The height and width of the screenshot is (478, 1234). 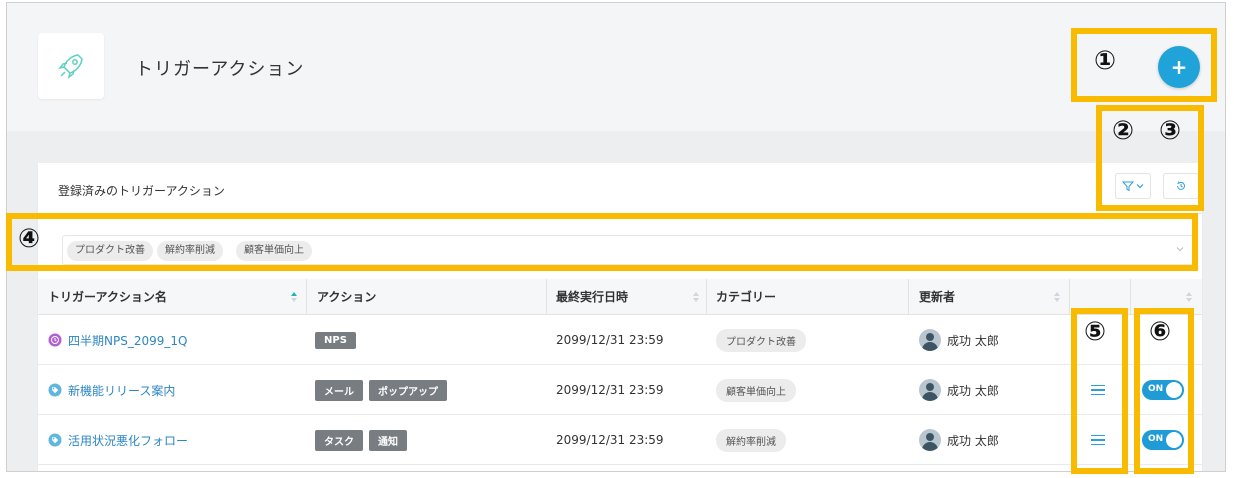 I want to click on action-badge: ポップアップ, so click(x=408, y=390).